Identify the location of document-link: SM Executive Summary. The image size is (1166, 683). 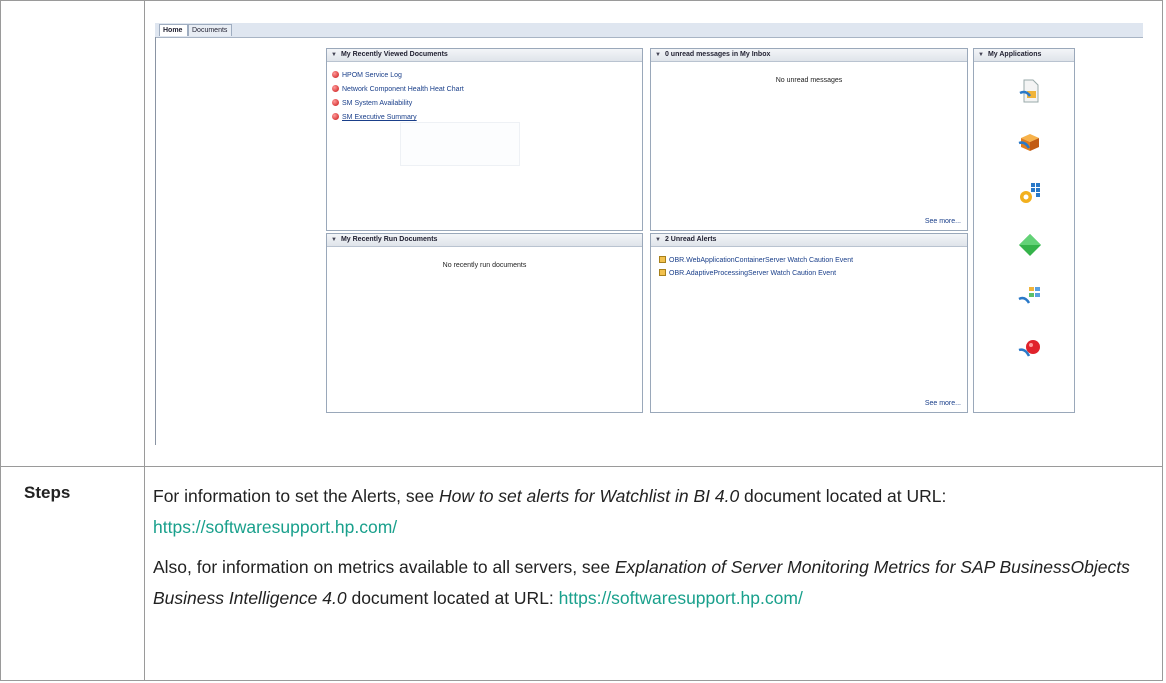
(374, 117).